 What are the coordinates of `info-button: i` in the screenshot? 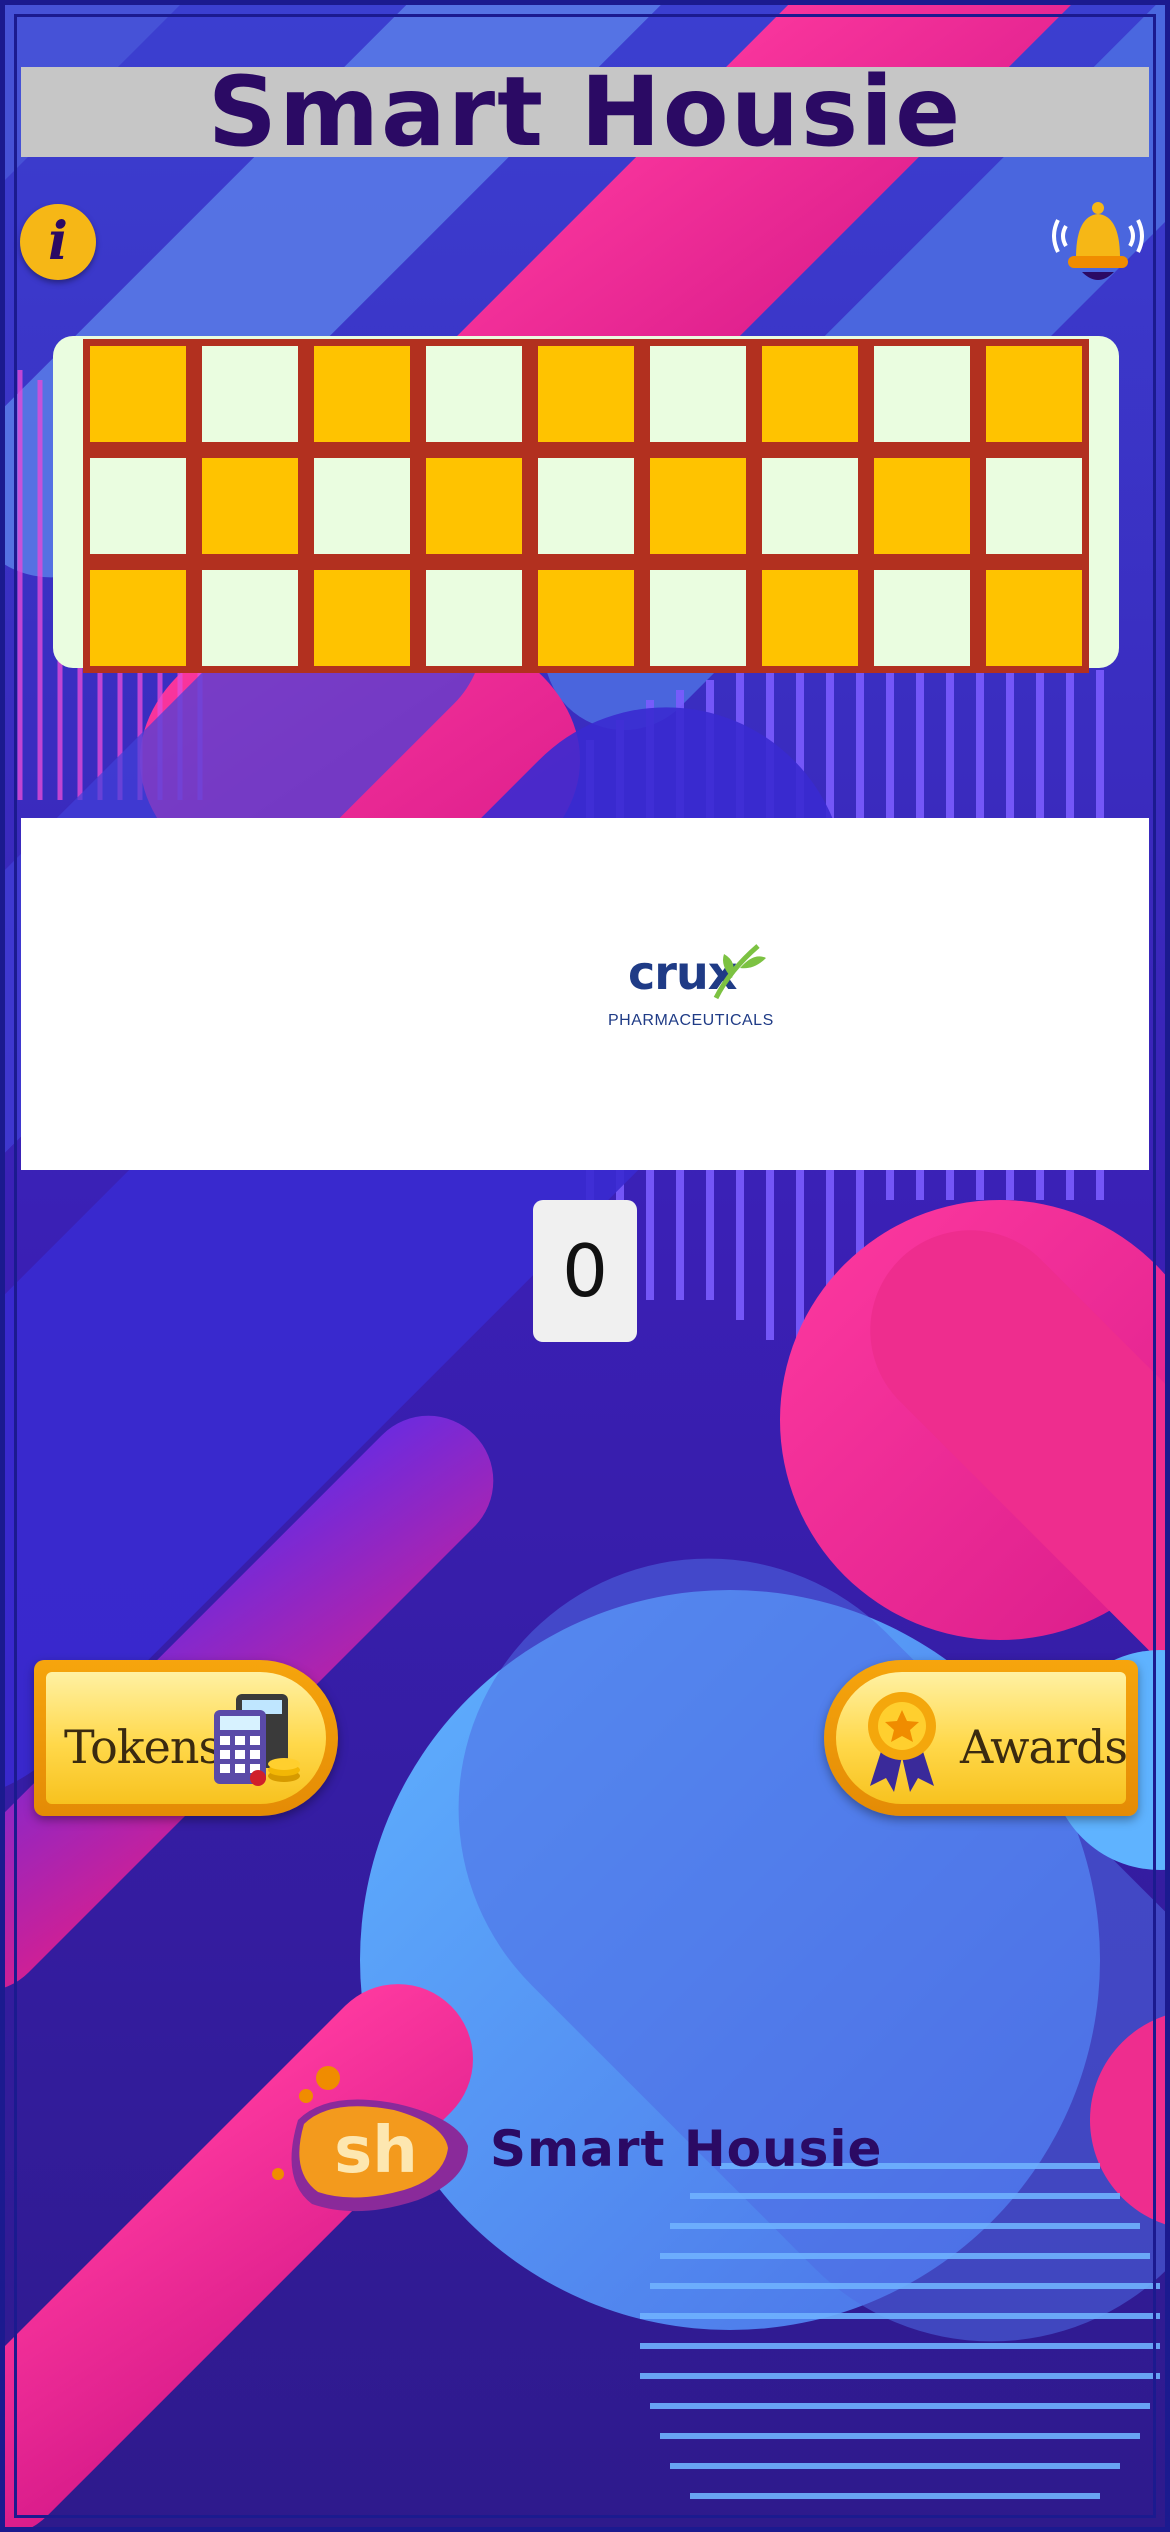 It's located at (58, 242).